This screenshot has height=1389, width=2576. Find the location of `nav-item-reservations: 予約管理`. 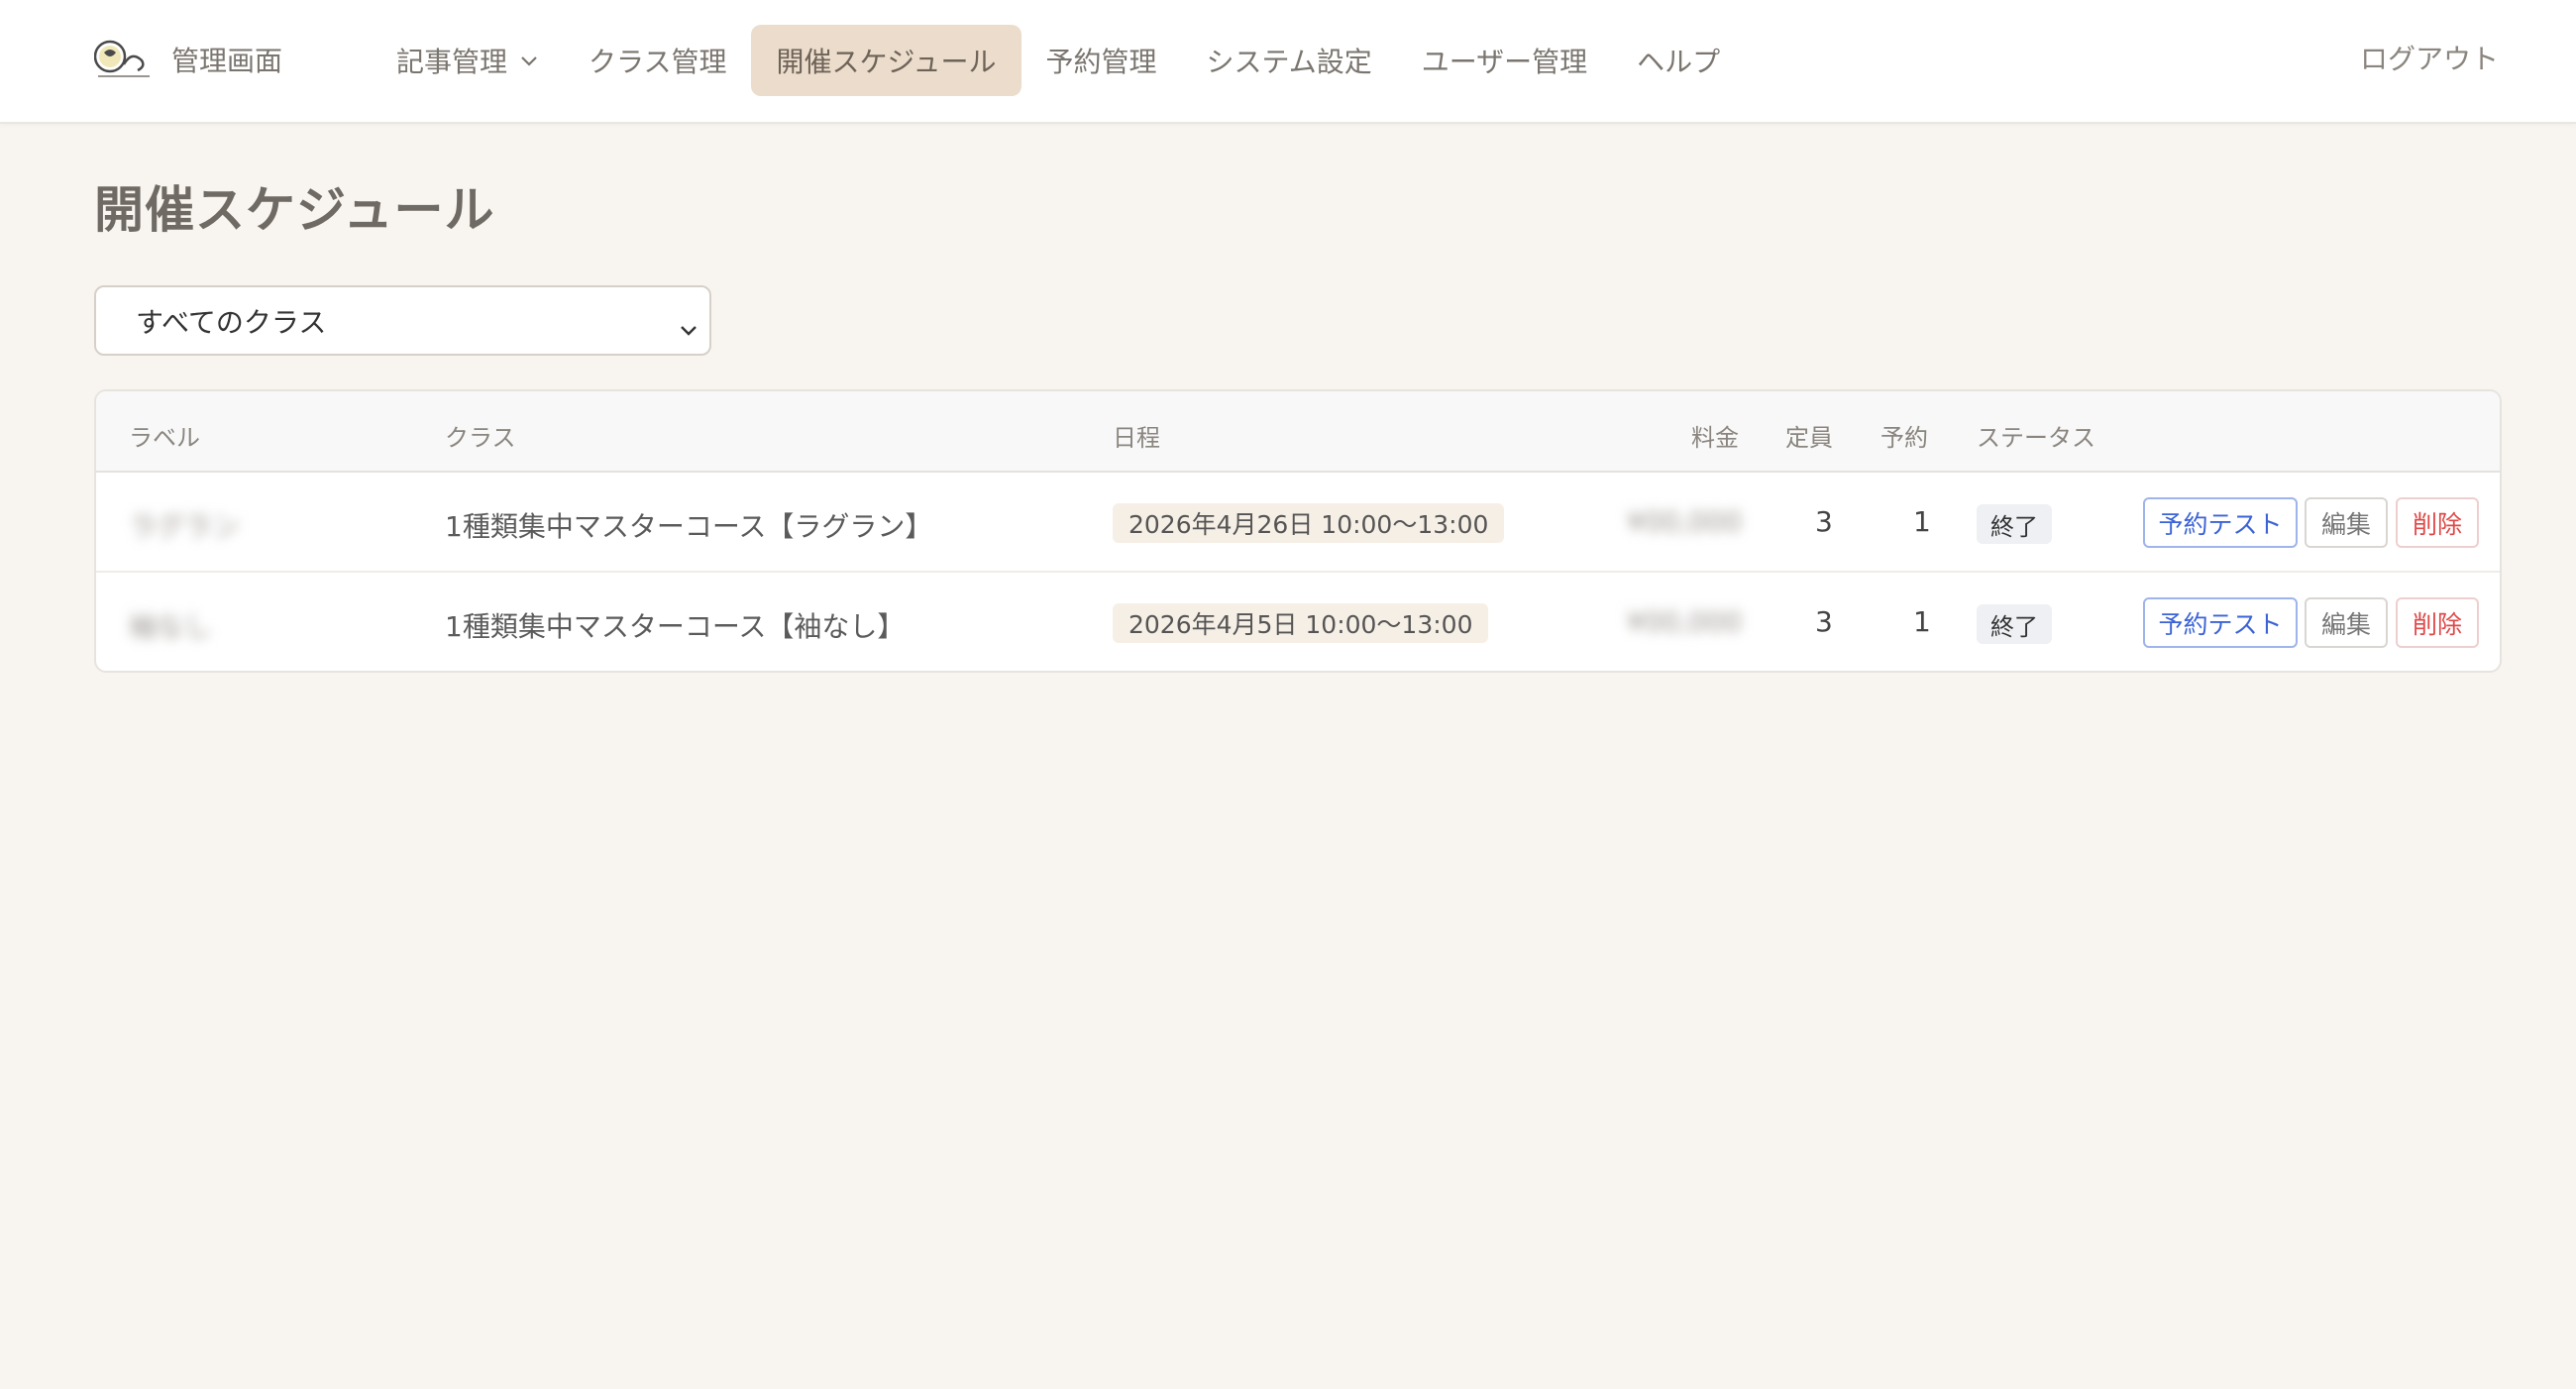

nav-item-reservations: 予約管理 is located at coordinates (1101, 60).